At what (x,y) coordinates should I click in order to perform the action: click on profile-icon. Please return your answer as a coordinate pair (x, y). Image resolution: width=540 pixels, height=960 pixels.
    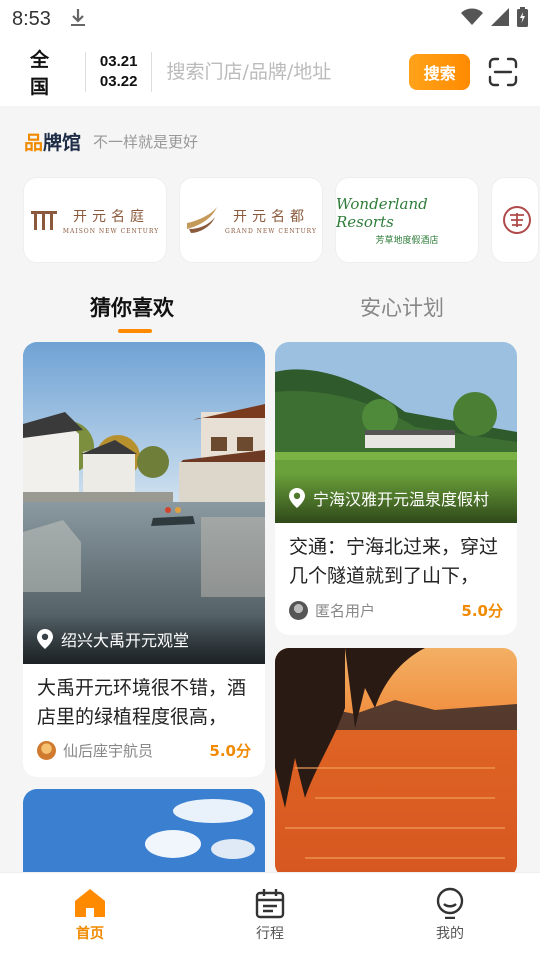
    Looking at the image, I should click on (450, 903).